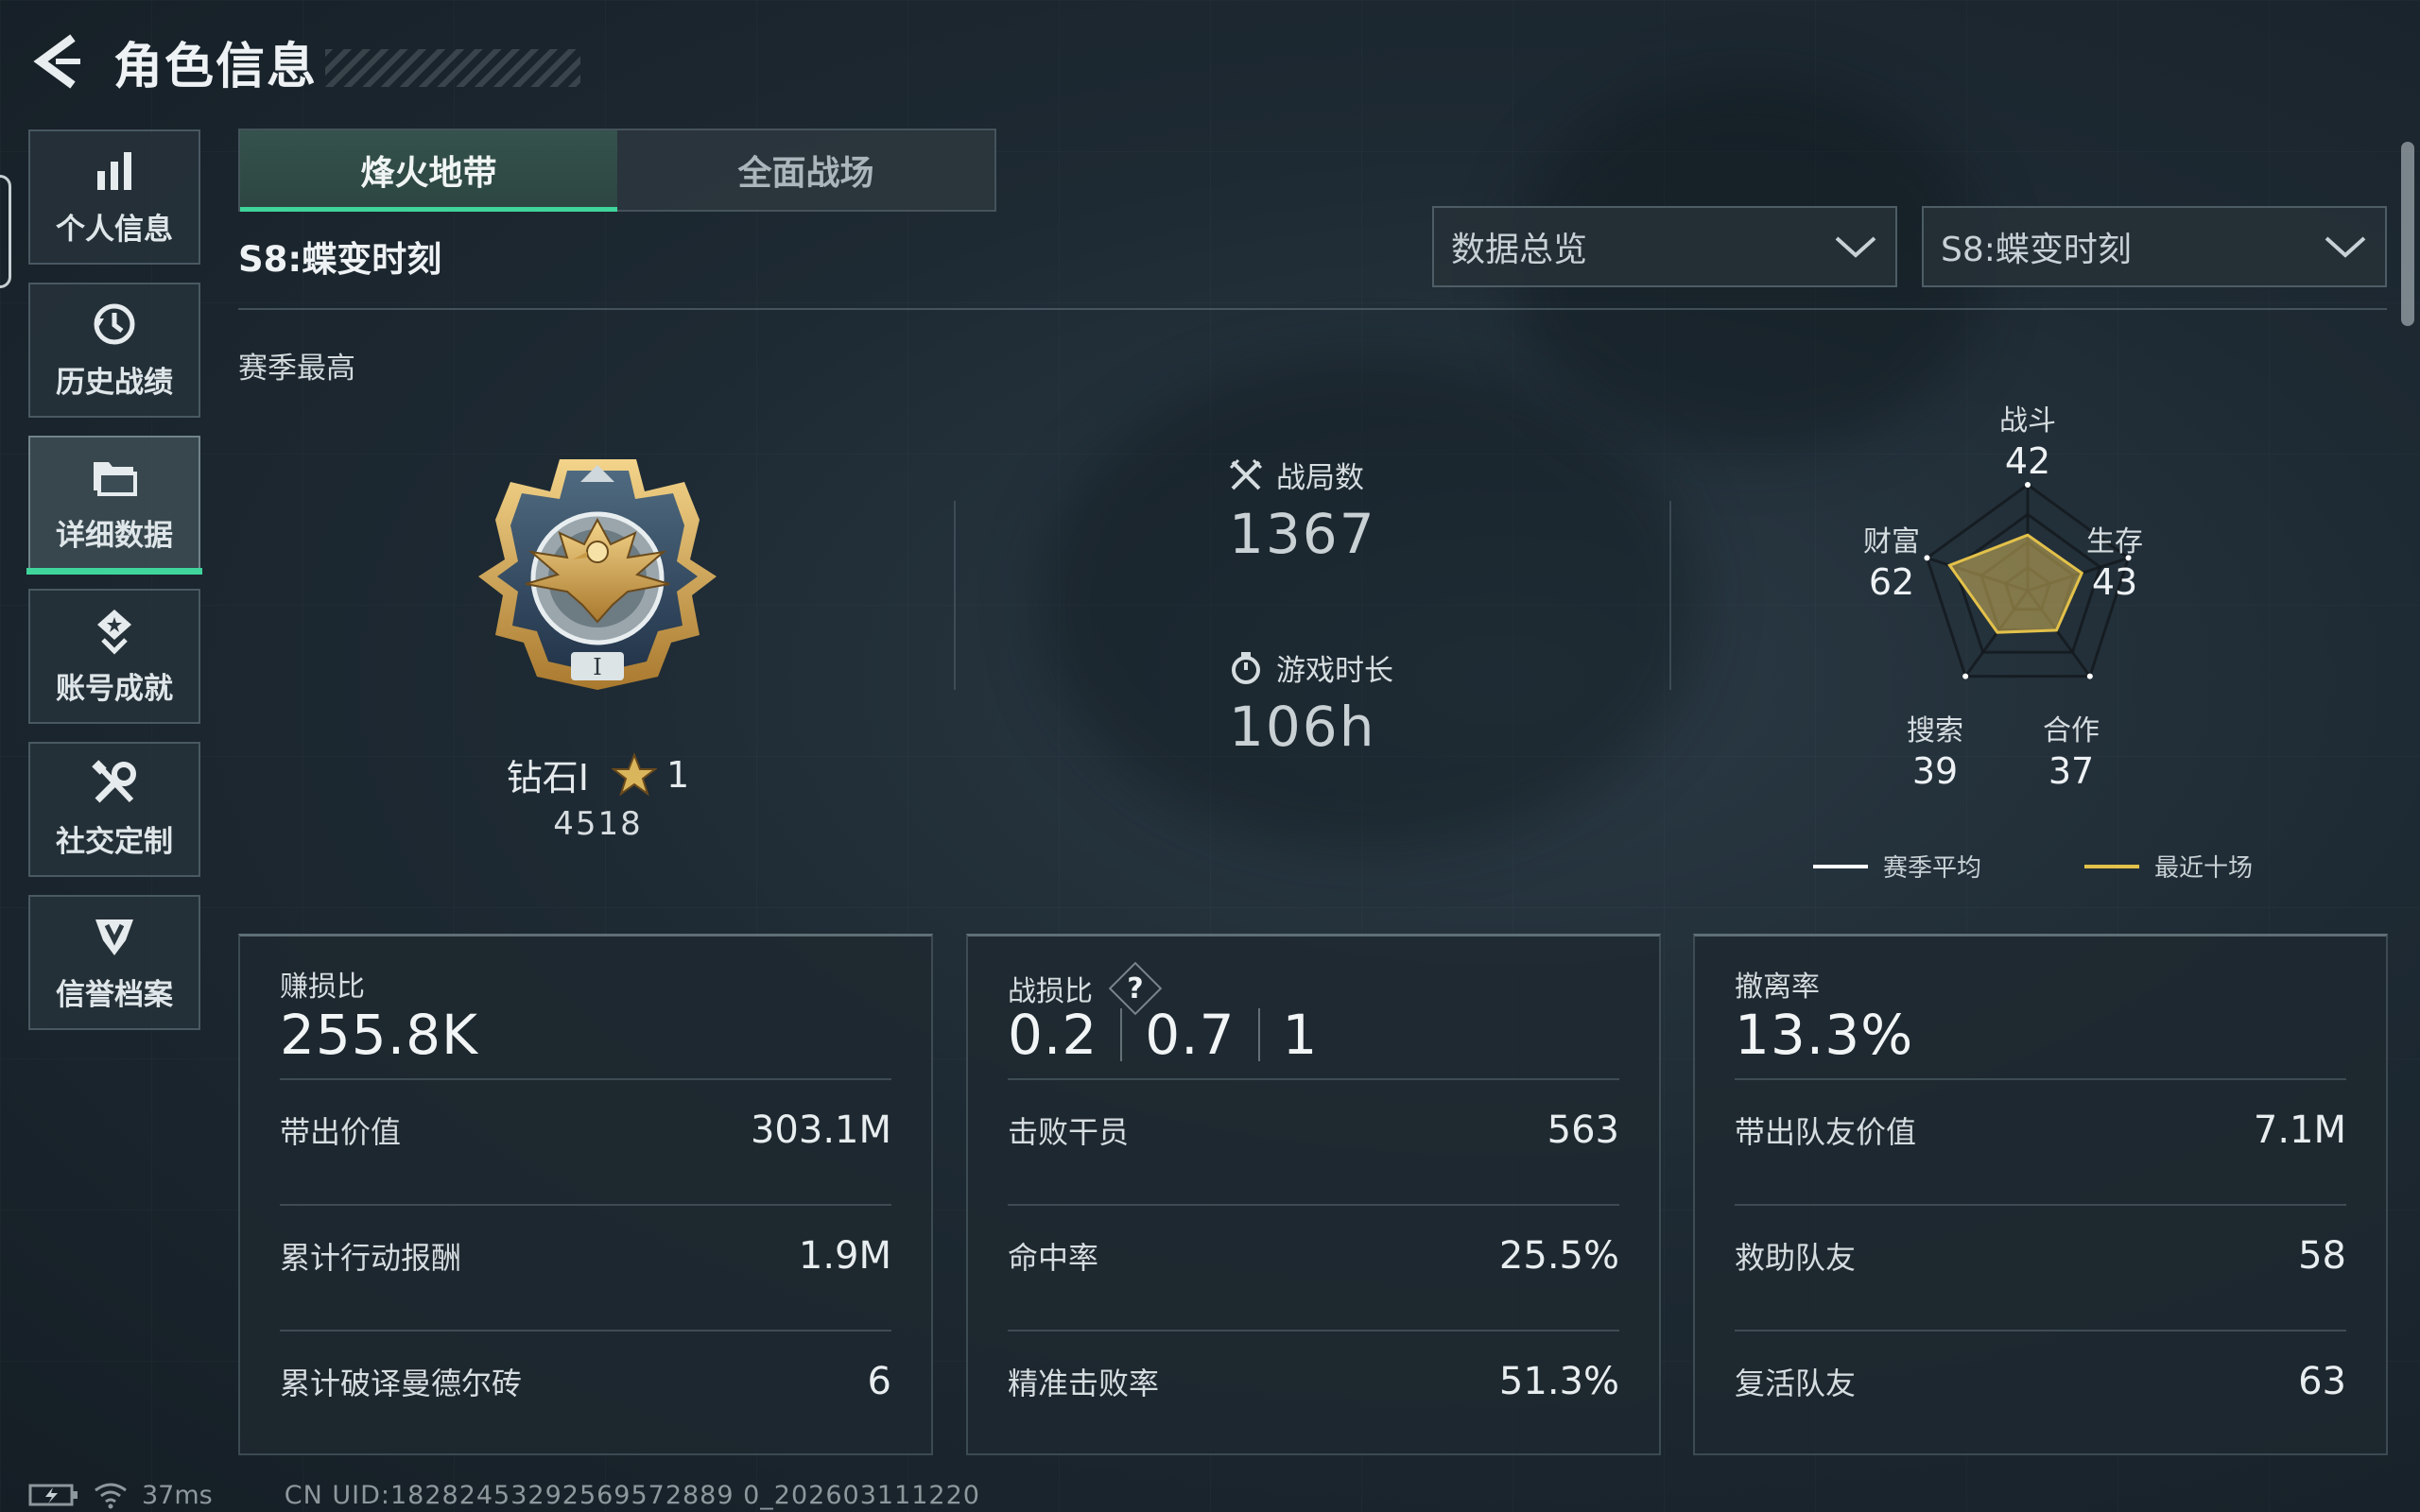 This screenshot has width=2420, height=1512. What do you see at coordinates (2204, 868) in the screenshot?
I see `legend-label: 最近十场` at bounding box center [2204, 868].